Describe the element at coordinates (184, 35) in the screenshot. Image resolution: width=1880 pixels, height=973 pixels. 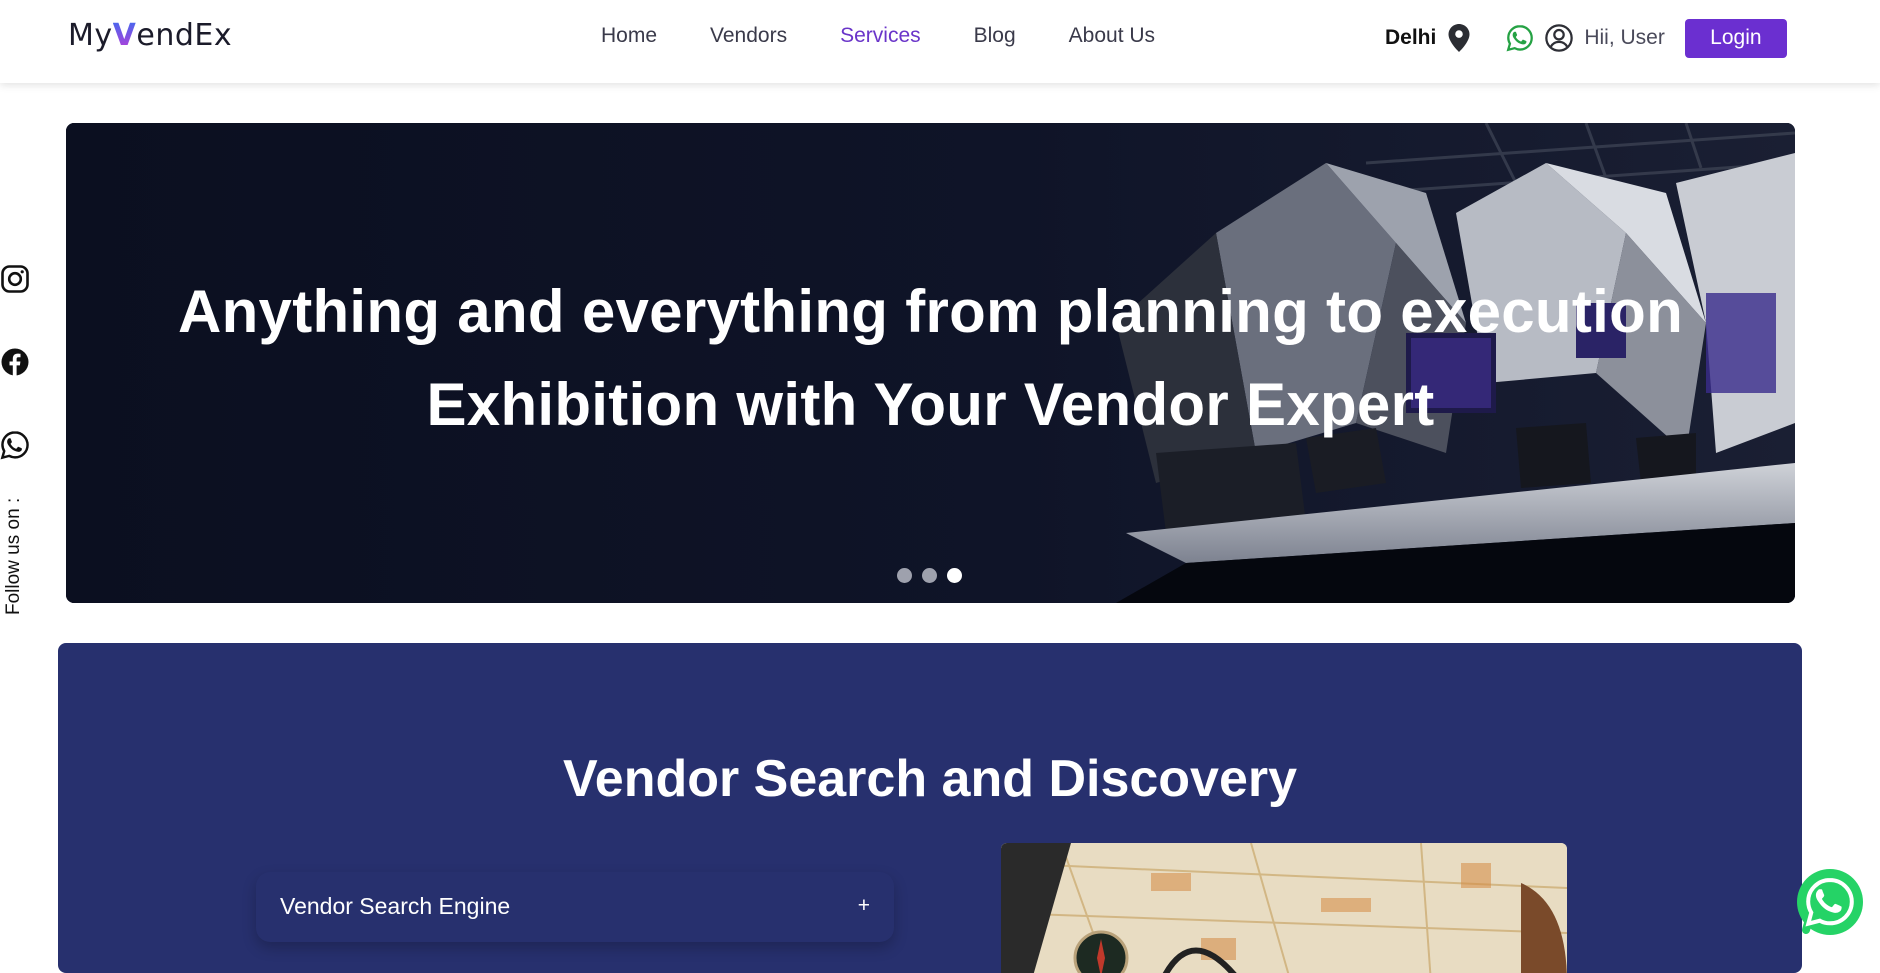
I see `logo-suffix: endEx` at that location.